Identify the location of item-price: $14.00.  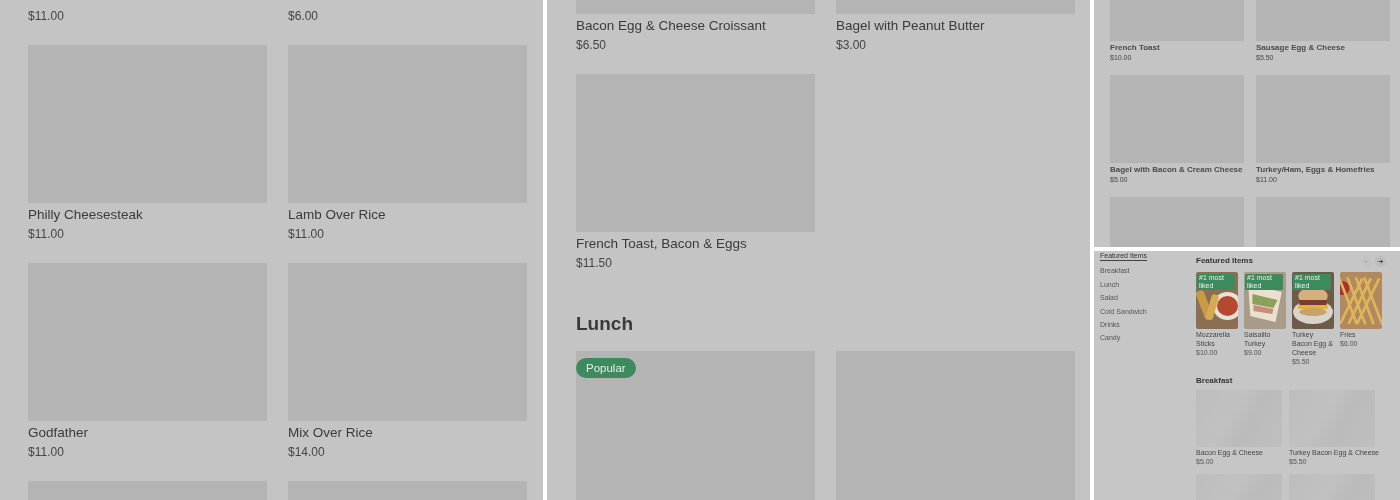
(307, 452).